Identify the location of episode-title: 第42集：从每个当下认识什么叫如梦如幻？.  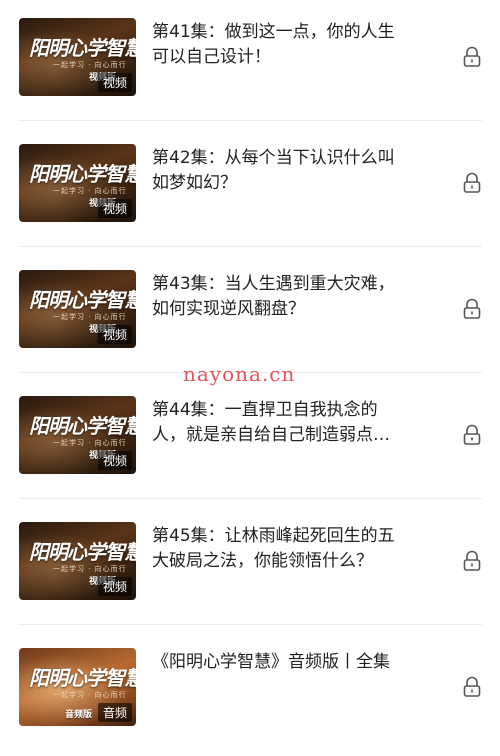
(277, 171).